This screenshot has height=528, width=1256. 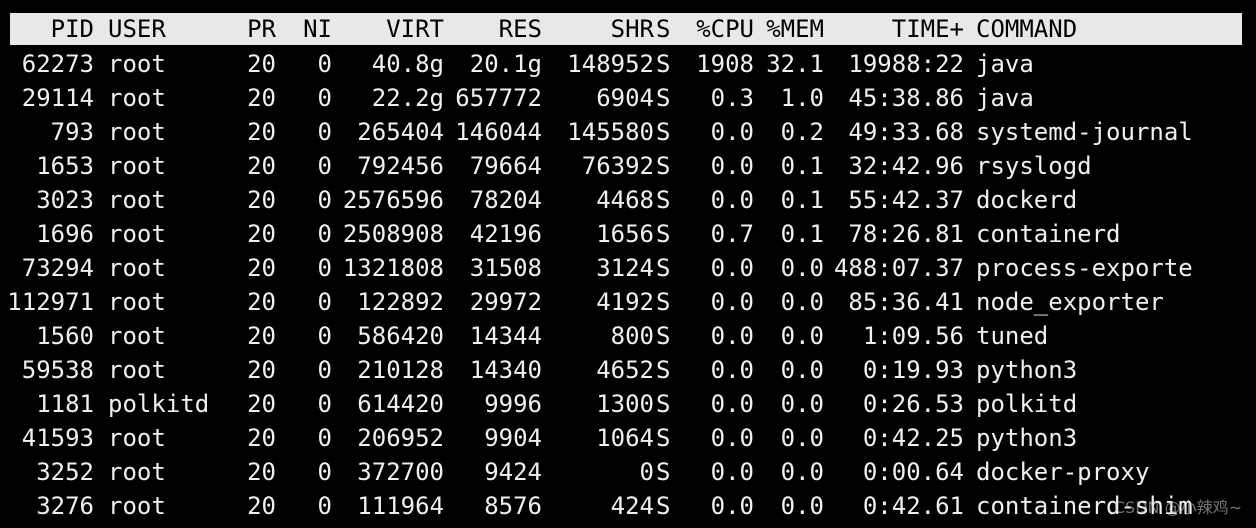 What do you see at coordinates (1109, 29) in the screenshot?
I see `col-header-command: COMMAND` at bounding box center [1109, 29].